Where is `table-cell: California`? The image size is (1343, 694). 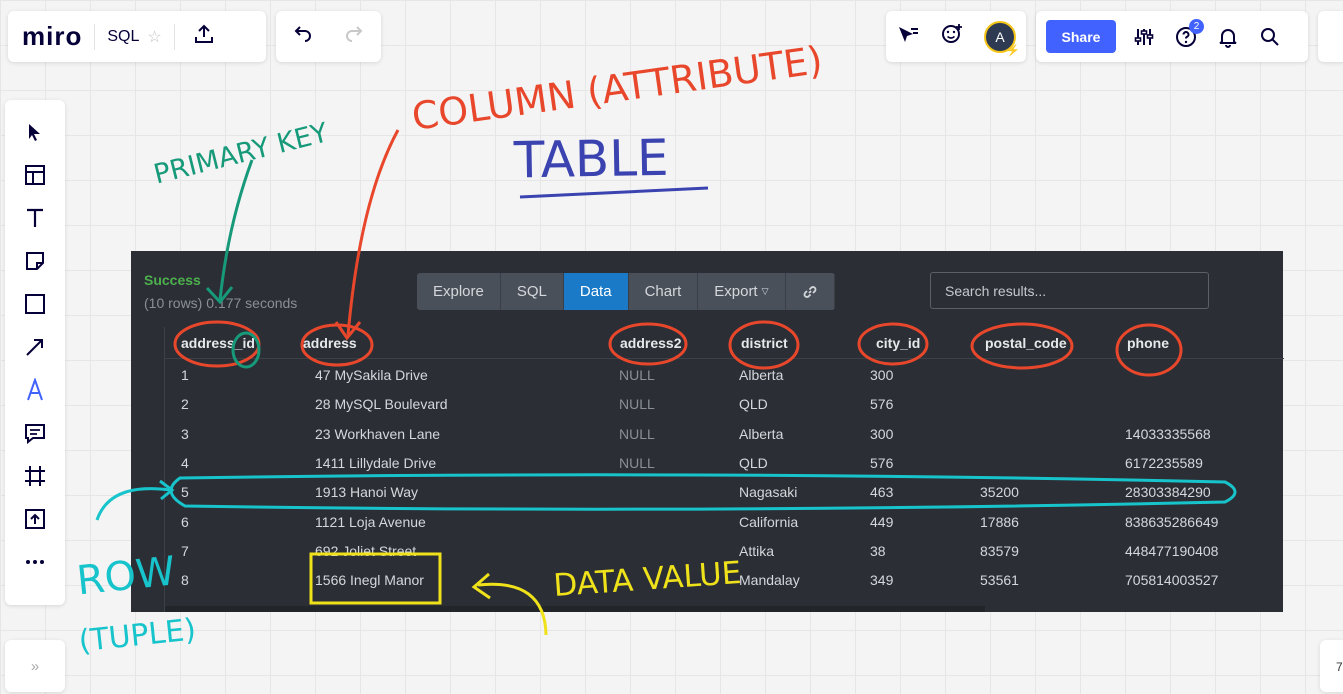 table-cell: California is located at coordinates (768, 522).